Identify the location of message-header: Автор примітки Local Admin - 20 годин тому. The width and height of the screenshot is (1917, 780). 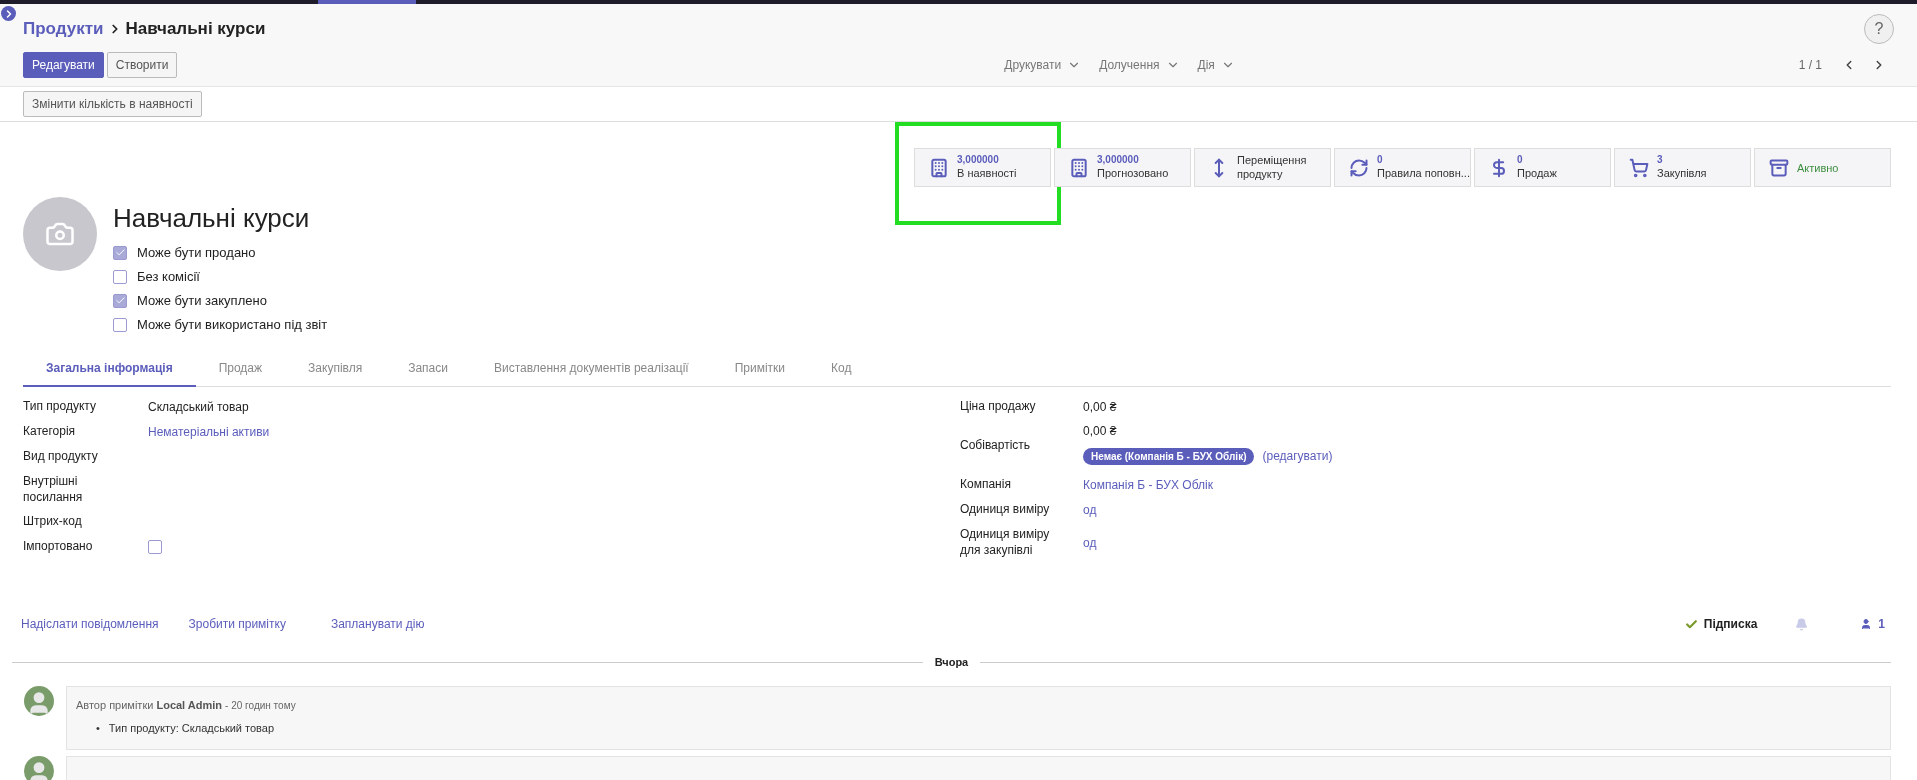
(186, 705).